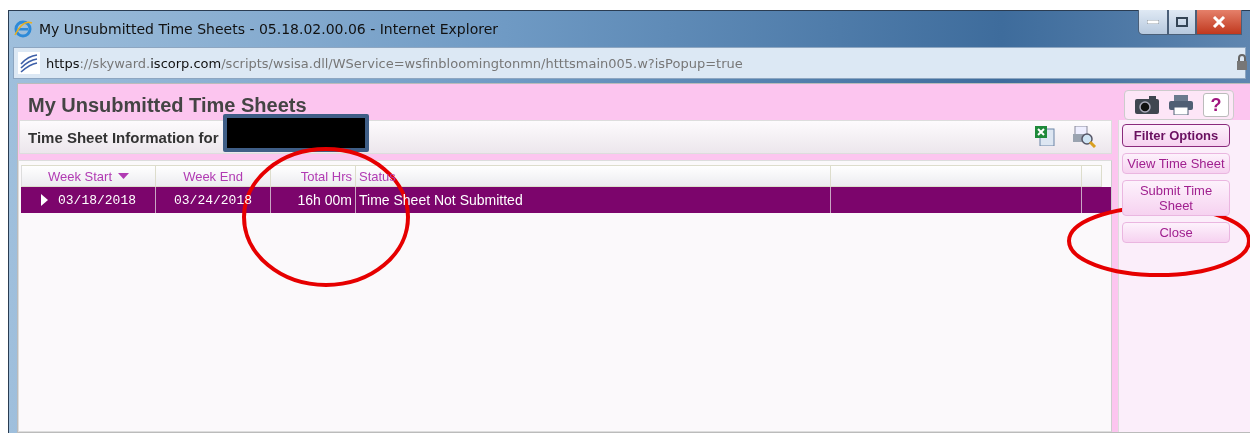 The width and height of the screenshot is (1250, 433). Describe the element at coordinates (313, 200) in the screenshot. I see `table-cell: 16h 00m` at that location.